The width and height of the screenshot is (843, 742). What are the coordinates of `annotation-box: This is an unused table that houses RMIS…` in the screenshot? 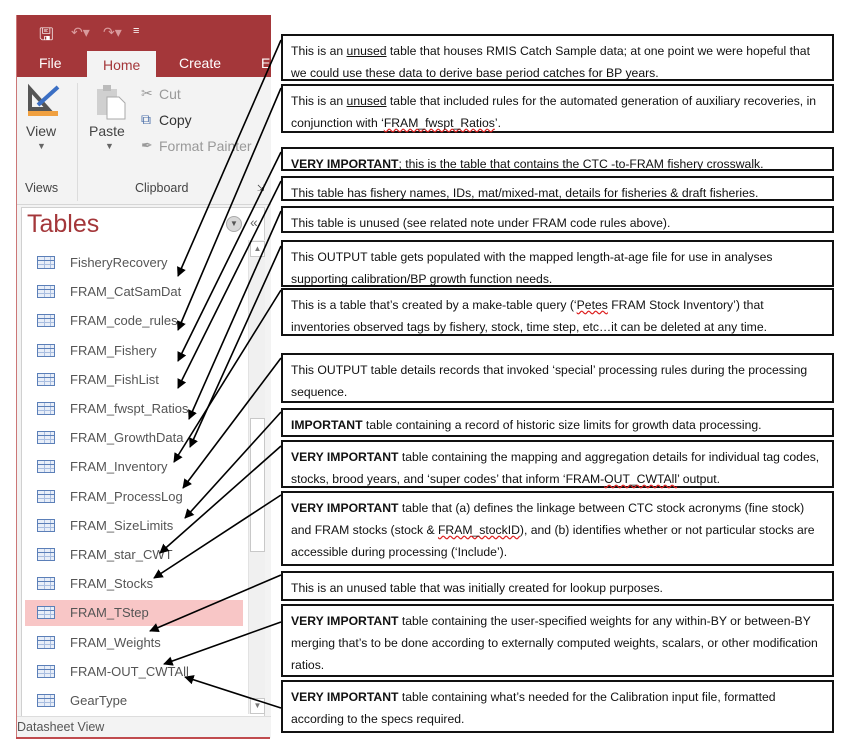 It's located at (557, 57).